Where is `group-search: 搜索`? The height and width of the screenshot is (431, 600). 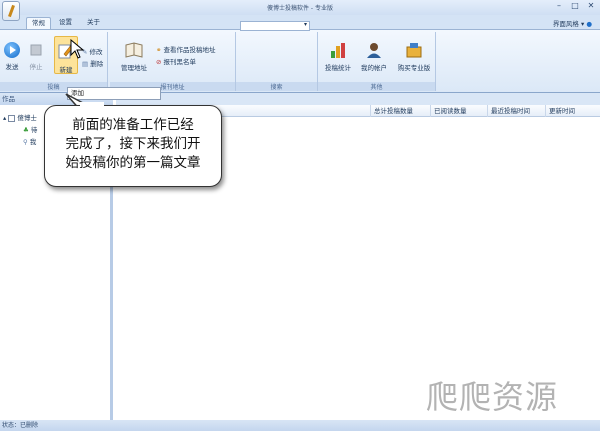 group-search: 搜索 is located at coordinates (277, 61).